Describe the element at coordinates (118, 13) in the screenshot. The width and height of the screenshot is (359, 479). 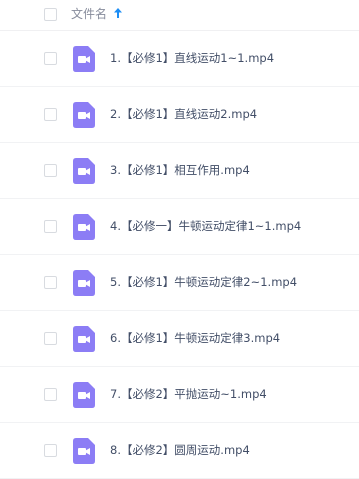
I see `arrow-up-icon` at that location.